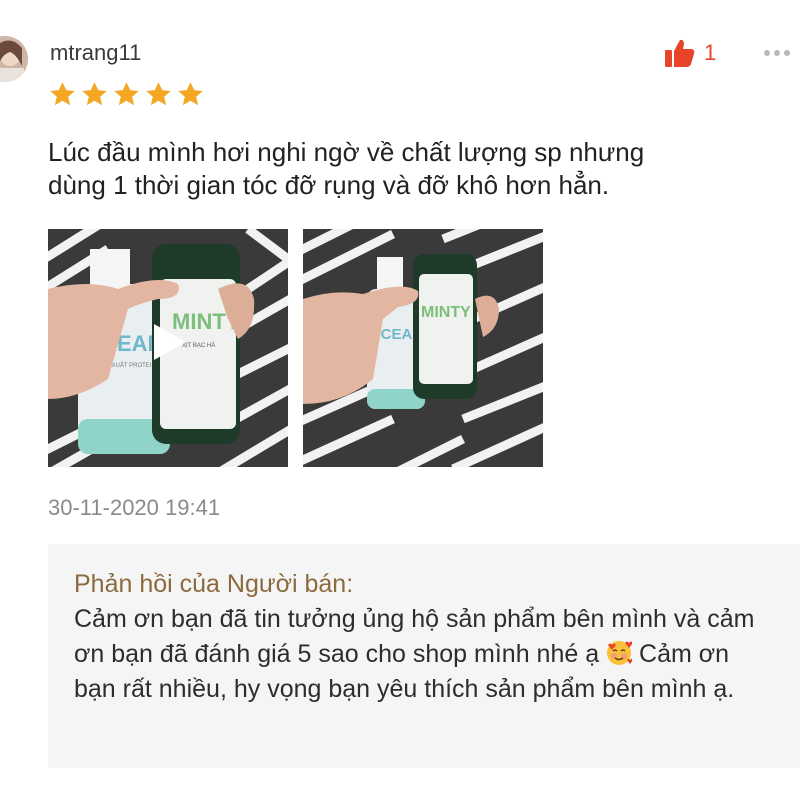 Image resolution: width=800 pixels, height=800 pixels. What do you see at coordinates (134, 507) in the screenshot?
I see `review-timestamp: 30-11-2020 19:41` at bounding box center [134, 507].